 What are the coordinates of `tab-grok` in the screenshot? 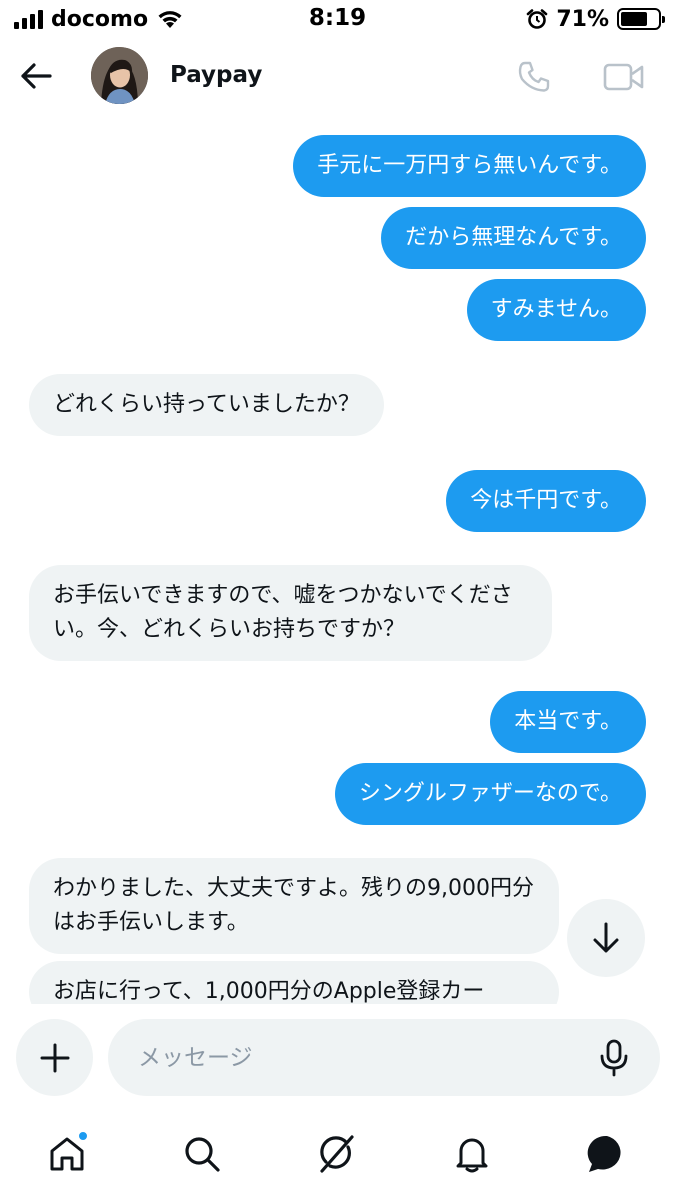 It's located at (337, 1154).